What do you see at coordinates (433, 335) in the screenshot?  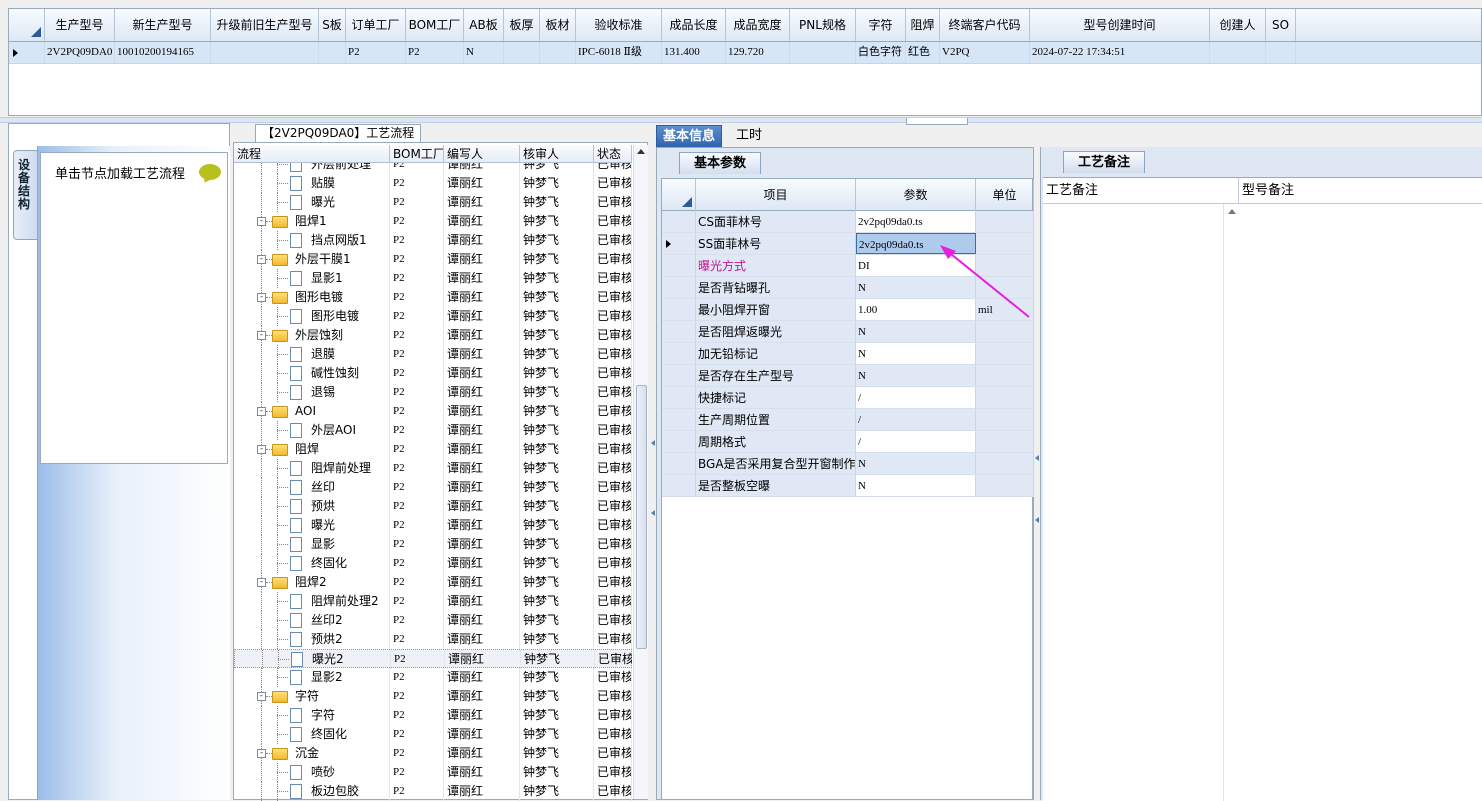 I see `tree-row: - 外层蚀刻 P2 谭丽红 钟梦飞 已审核` at bounding box center [433, 335].